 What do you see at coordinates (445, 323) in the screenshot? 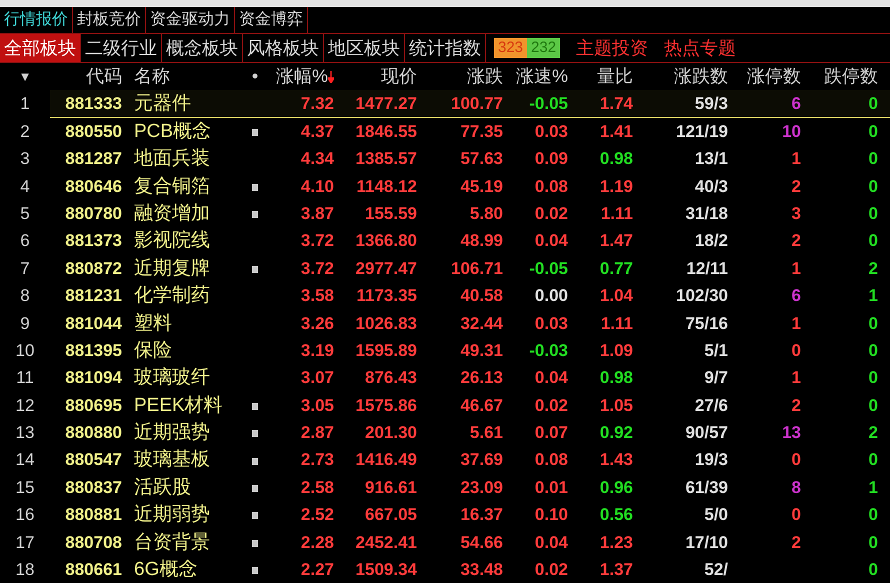
I see `table-row: 9 881044 塑料 3.26 1026.83 32.44 0.03 1.11 75/16 1 0` at bounding box center [445, 323].